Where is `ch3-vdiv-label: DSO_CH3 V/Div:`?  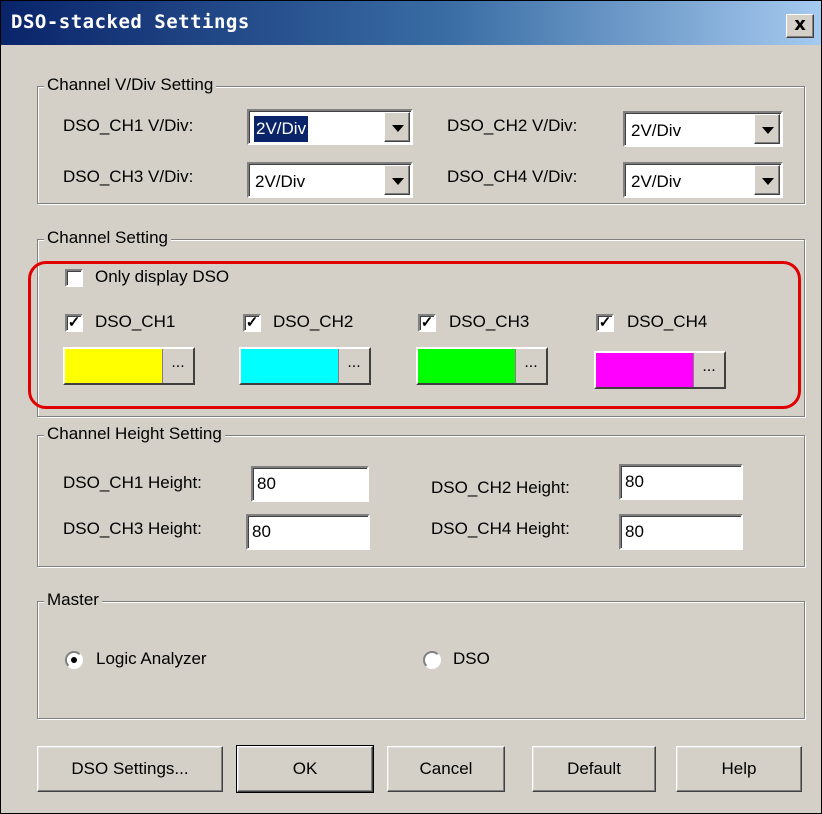 ch3-vdiv-label: DSO_CH3 V/Div: is located at coordinates (128, 176).